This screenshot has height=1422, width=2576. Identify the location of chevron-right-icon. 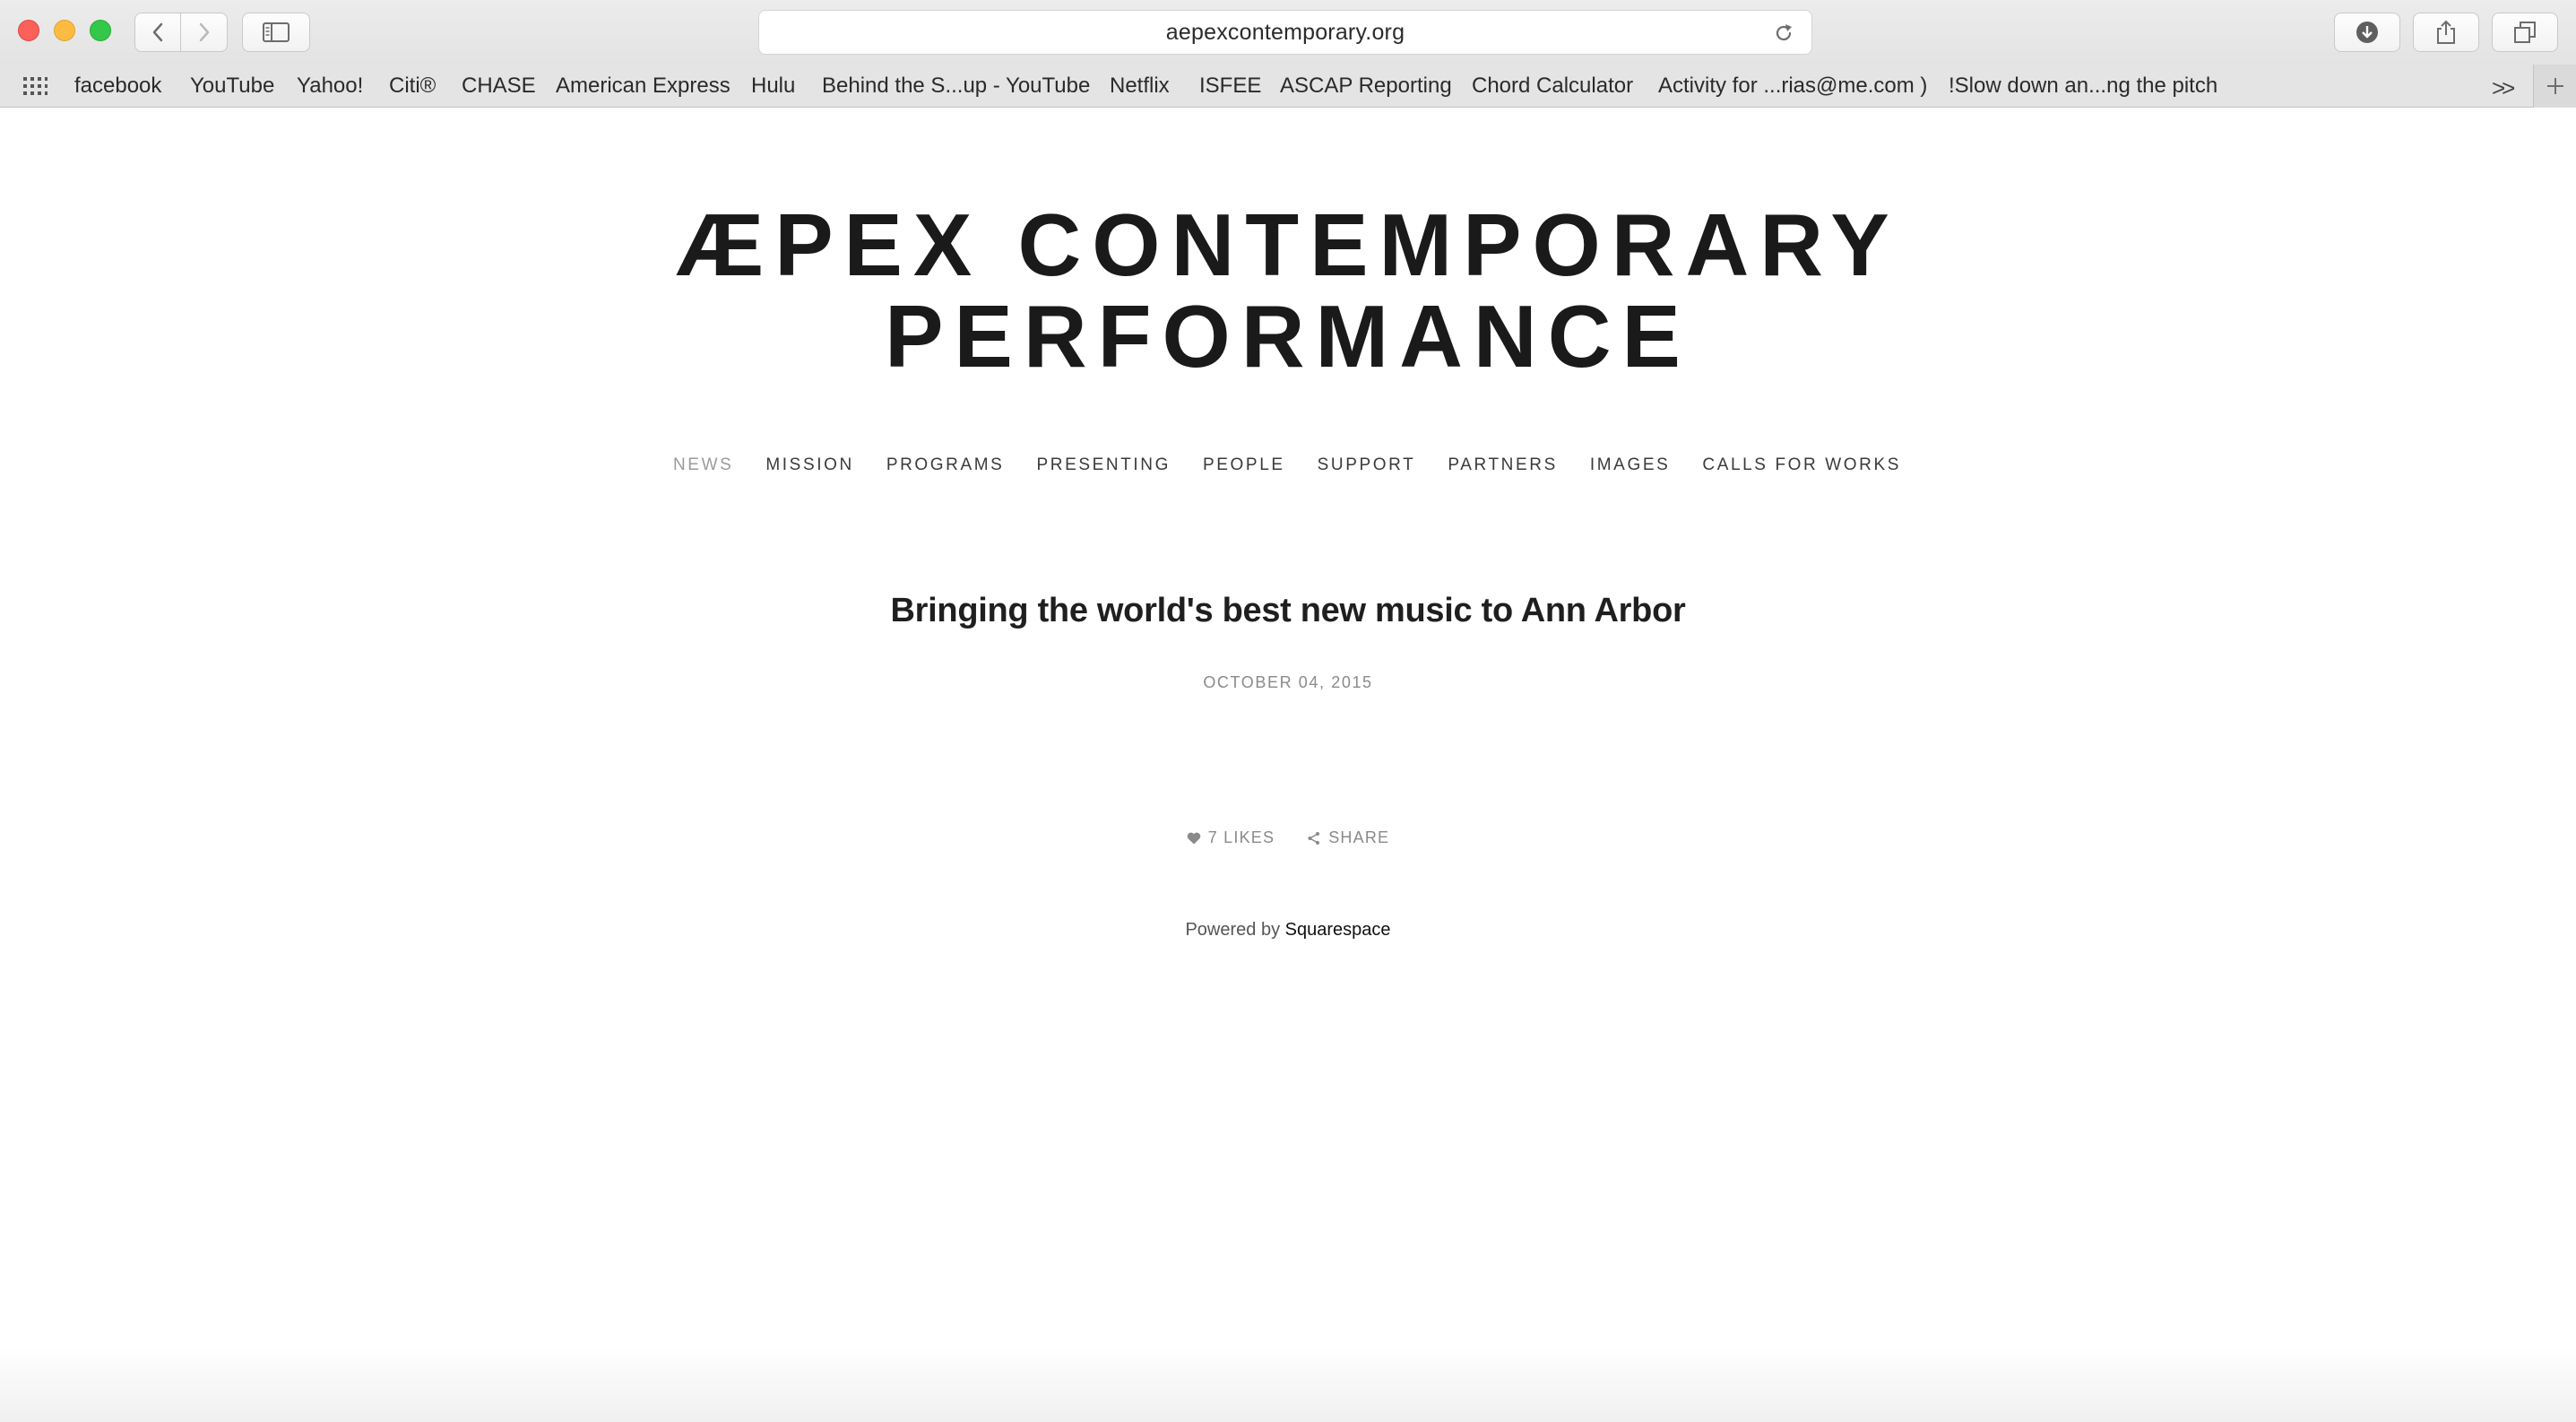
(204, 32).